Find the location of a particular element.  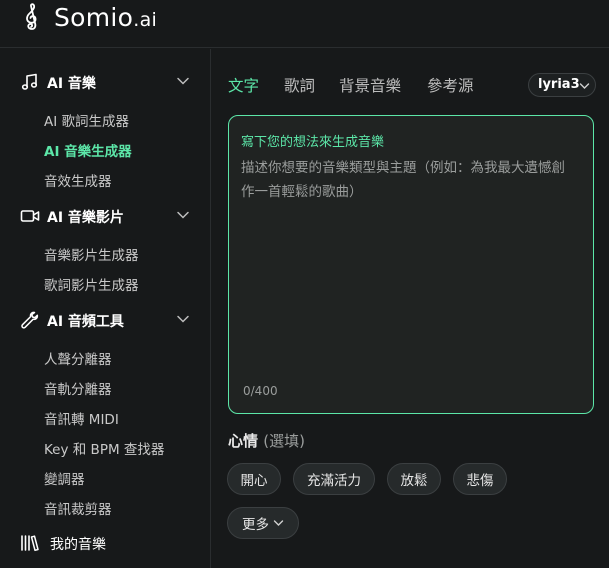

sidebar-item-my-music: 我的音樂 is located at coordinates (105, 543).